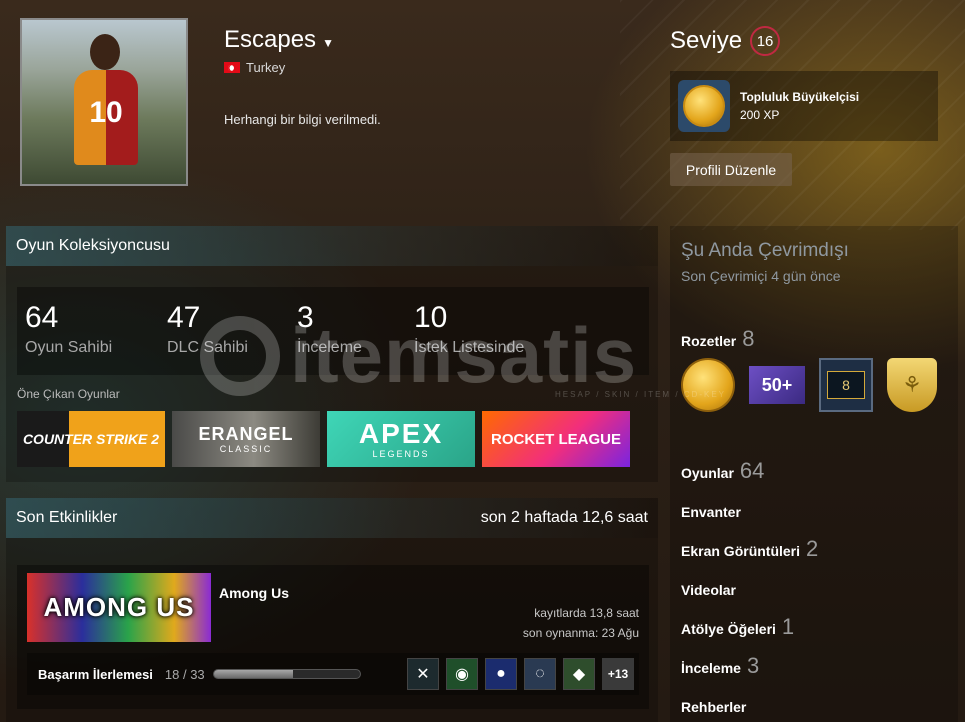 This screenshot has width=965, height=722. I want to click on profile-location: Turkey, so click(254, 67).